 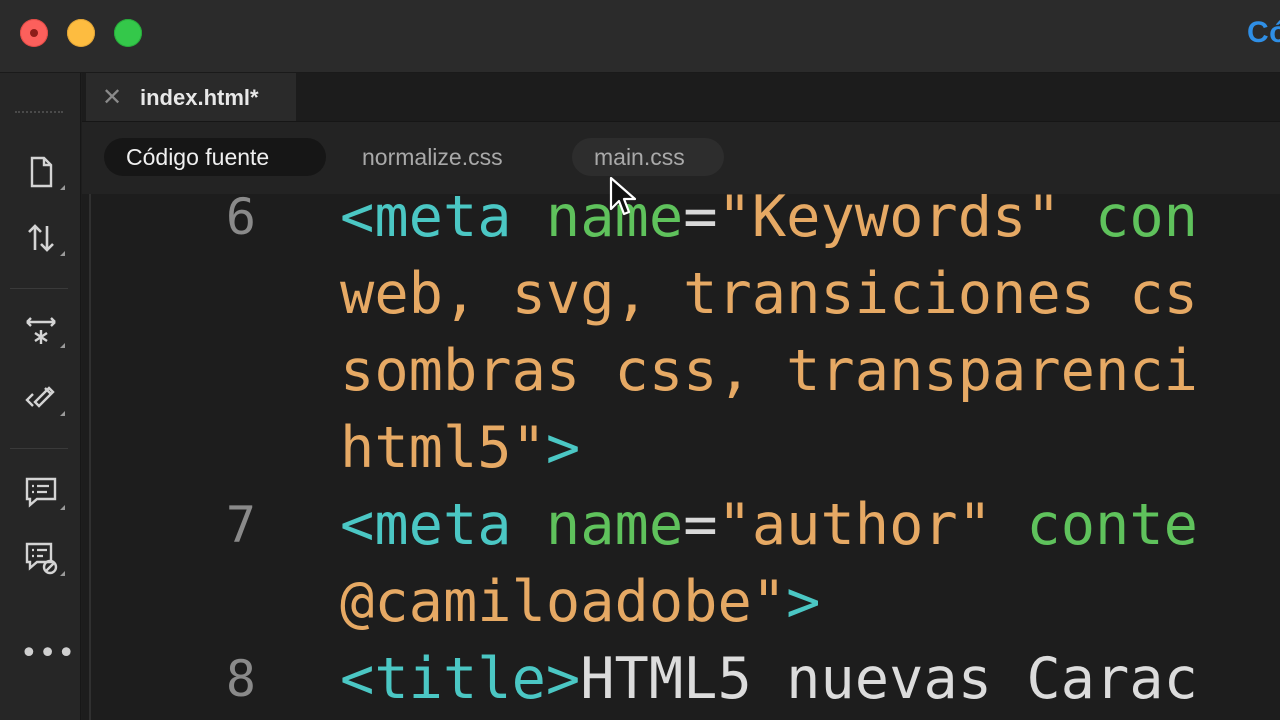 I want to click on code-line: html5">, so click(x=460, y=448).